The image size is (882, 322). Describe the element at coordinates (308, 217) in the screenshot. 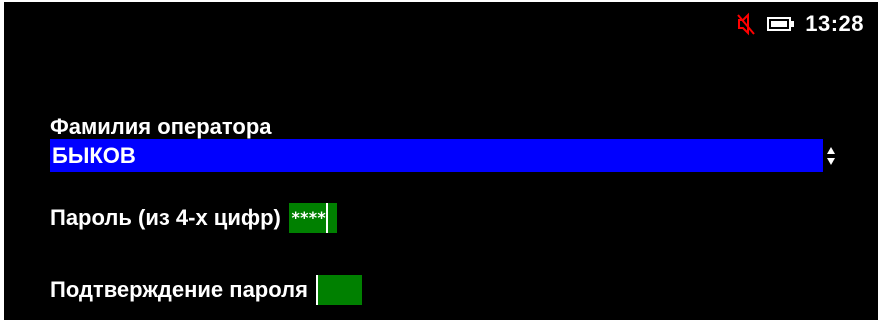

I see `password-mask: ****` at that location.